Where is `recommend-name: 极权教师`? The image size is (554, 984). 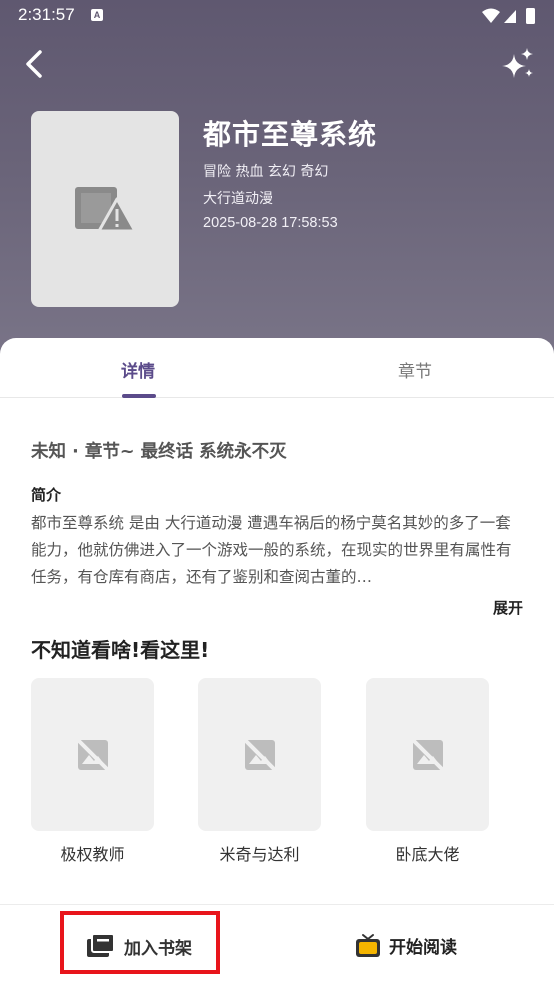
recommend-name: 极权教师 is located at coordinates (92, 854).